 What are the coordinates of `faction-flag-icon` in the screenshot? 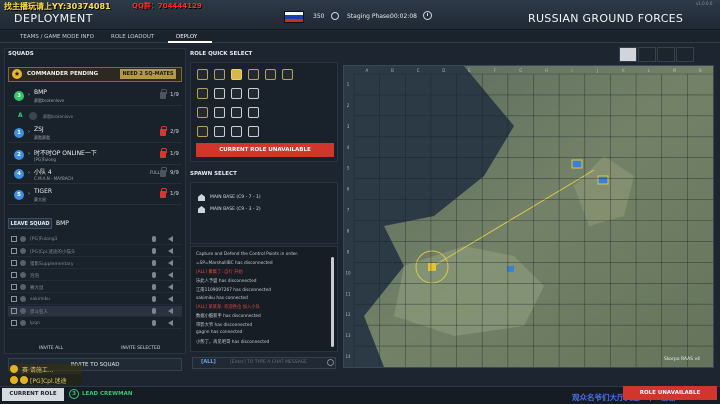 It's located at (294, 17).